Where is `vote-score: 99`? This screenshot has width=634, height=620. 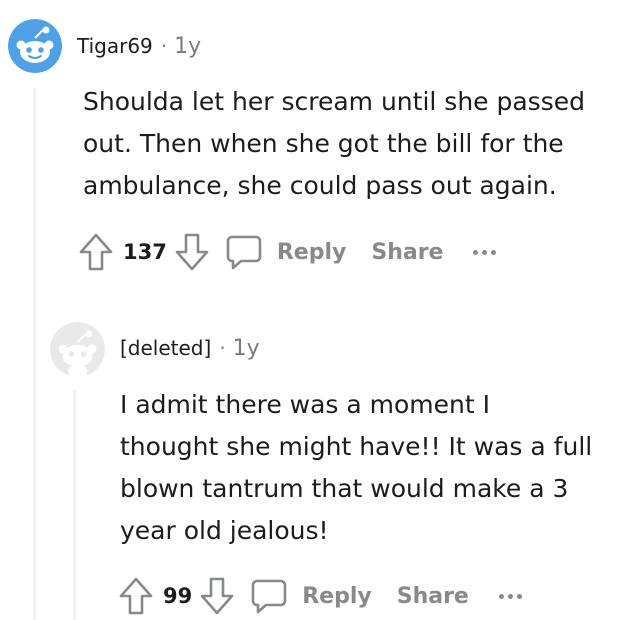 vote-score: 99 is located at coordinates (178, 596).